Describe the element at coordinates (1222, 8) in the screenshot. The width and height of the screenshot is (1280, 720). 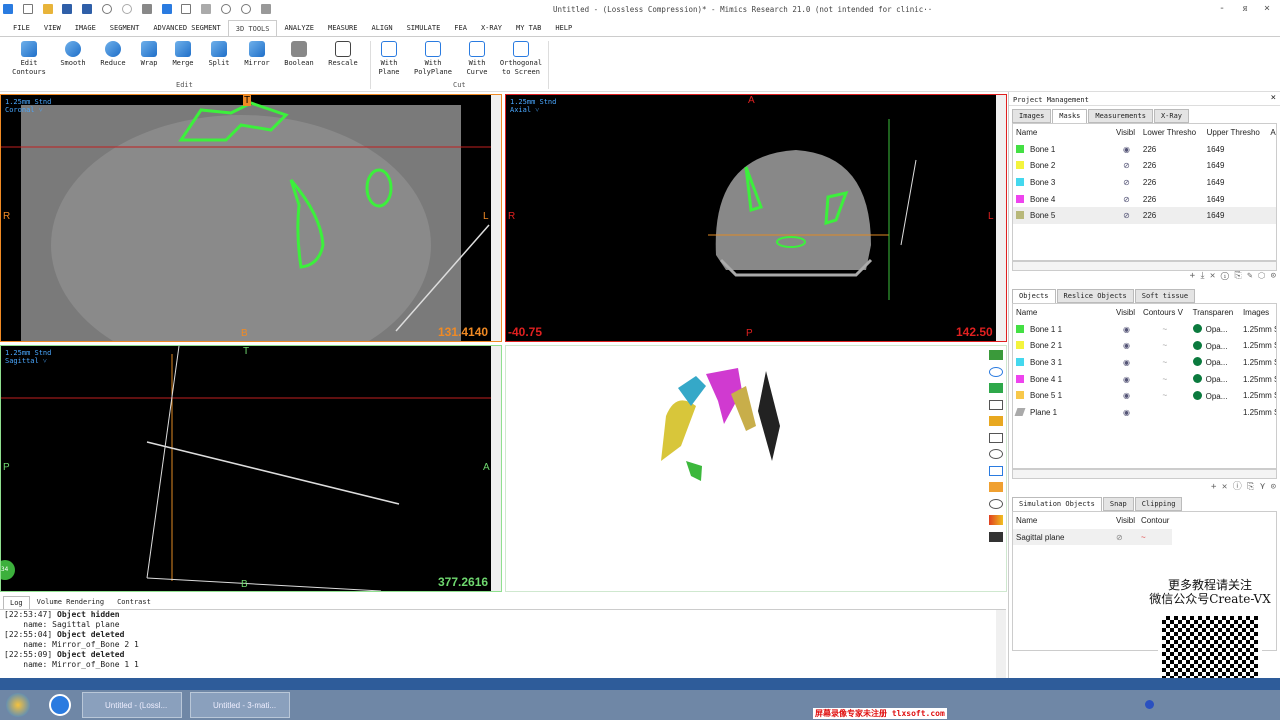
I see `minimize-button: -` at that location.